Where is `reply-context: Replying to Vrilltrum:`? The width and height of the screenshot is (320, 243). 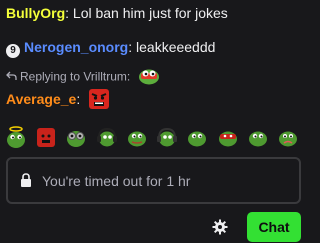 reply-context: Replying to Vrilltrum: is located at coordinates (83, 77).